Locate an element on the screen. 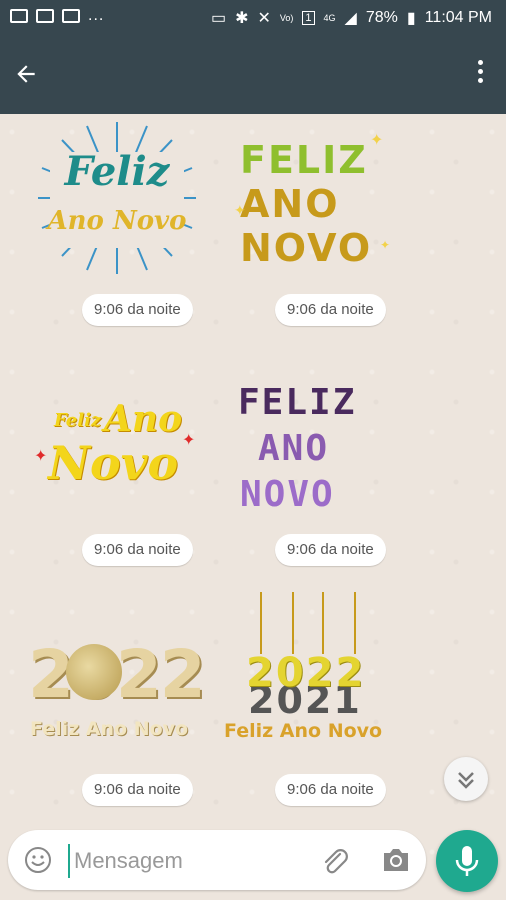  back-button is located at coordinates (26, 74).